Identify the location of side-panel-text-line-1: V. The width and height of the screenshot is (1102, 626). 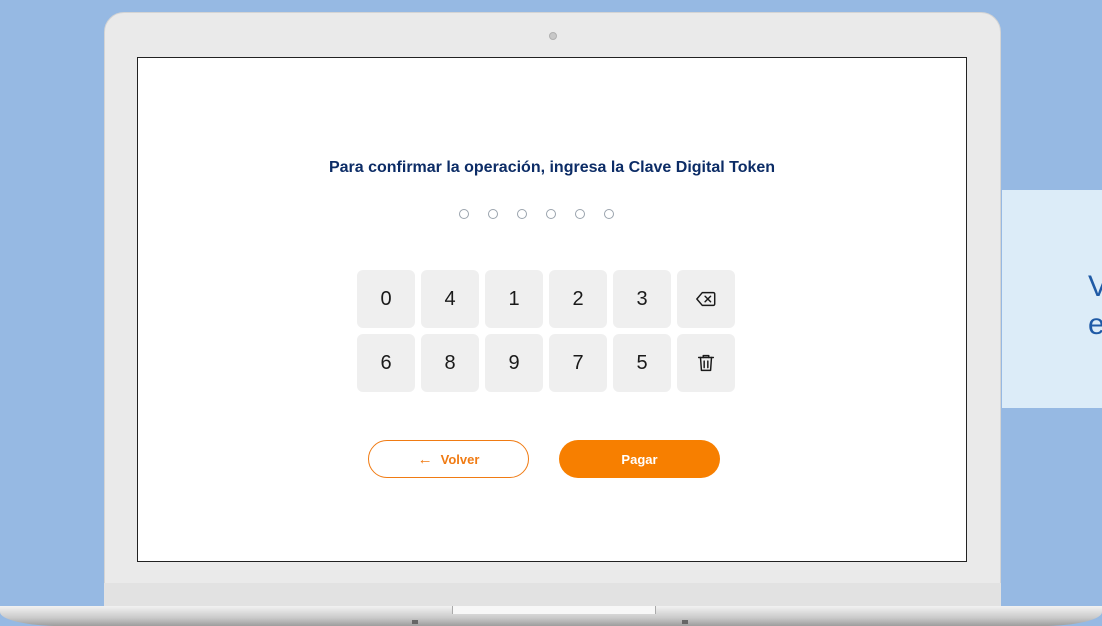
(1095, 286).